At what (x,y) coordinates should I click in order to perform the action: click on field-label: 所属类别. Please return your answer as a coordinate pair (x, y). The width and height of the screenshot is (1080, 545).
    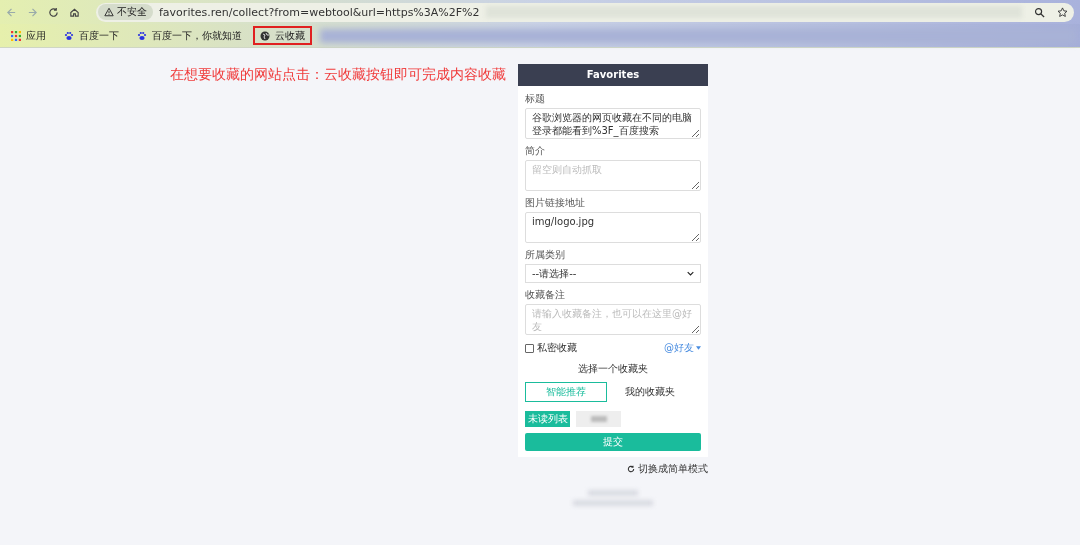
    Looking at the image, I should click on (545, 255).